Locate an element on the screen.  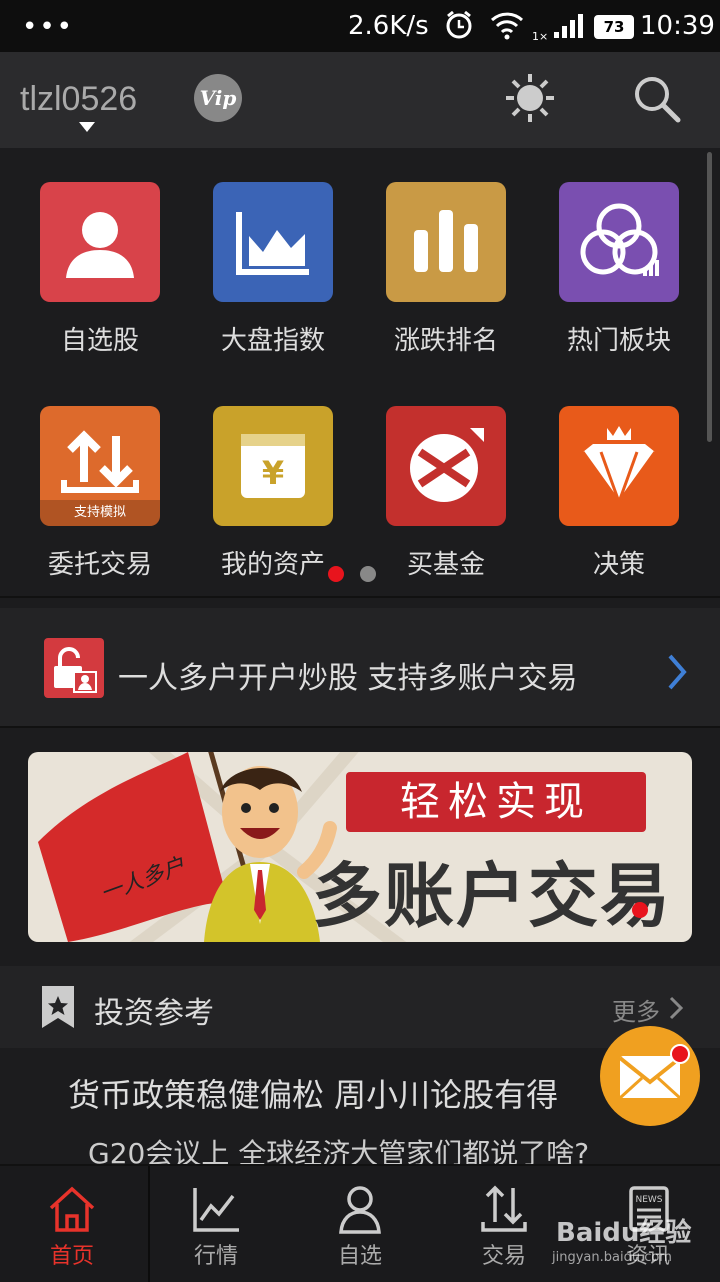
mail-icon is located at coordinates (654, 1072).